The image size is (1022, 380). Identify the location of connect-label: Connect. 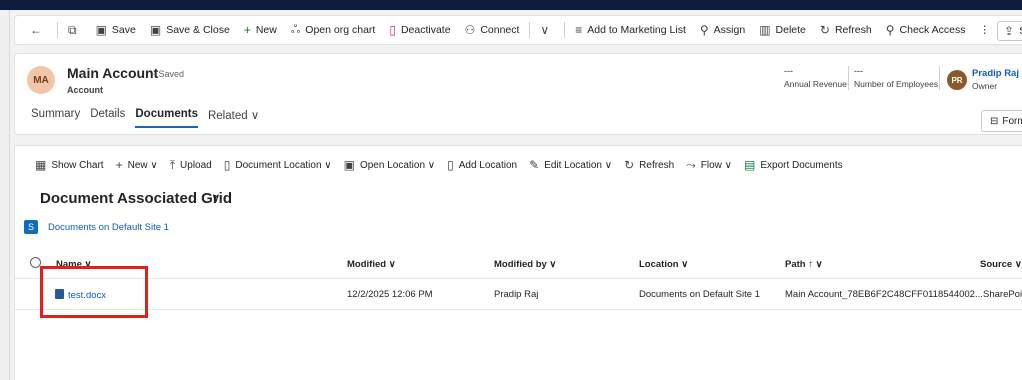
(500, 30).